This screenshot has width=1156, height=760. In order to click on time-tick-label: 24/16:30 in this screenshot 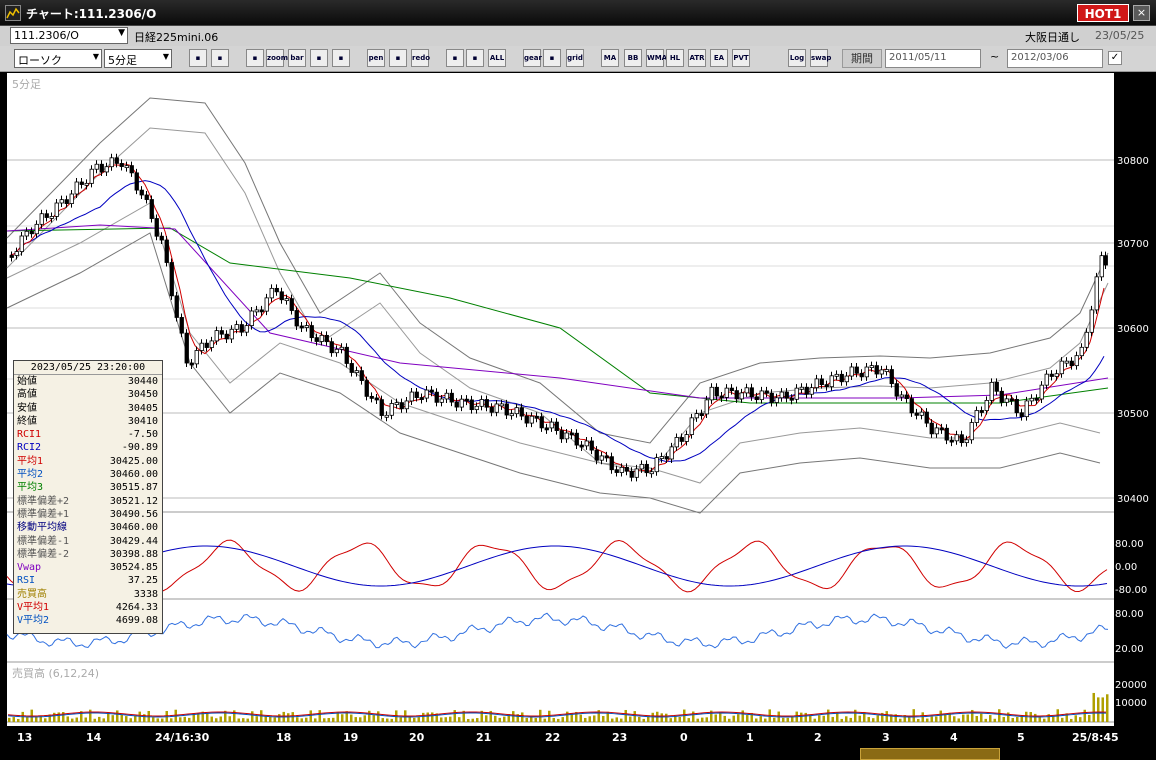, I will do `click(182, 737)`.